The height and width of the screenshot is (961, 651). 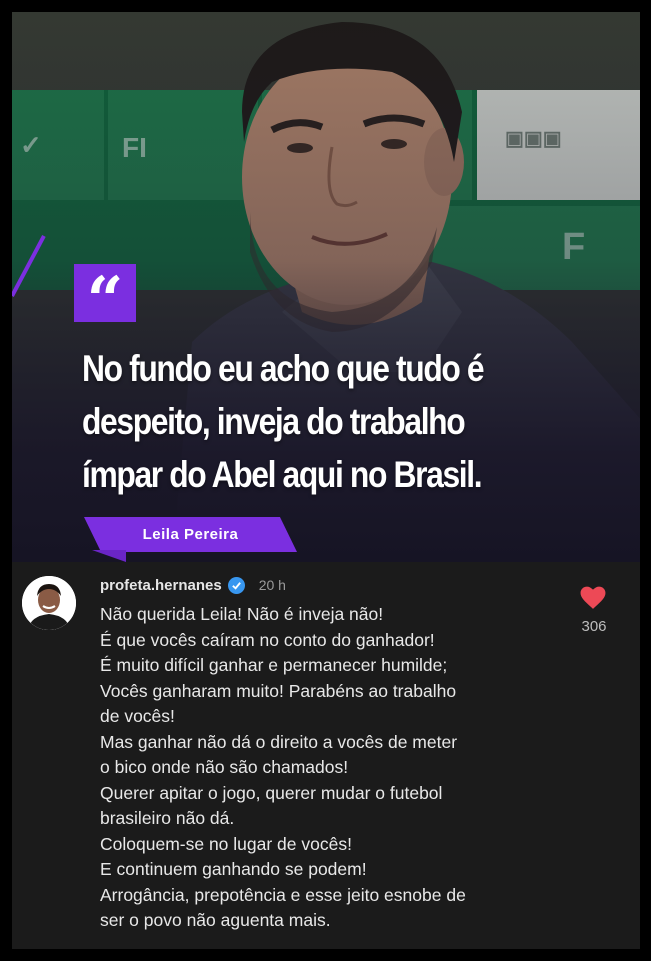 What do you see at coordinates (167, 818) in the screenshot?
I see `comment-line: brasileiro não dá.` at bounding box center [167, 818].